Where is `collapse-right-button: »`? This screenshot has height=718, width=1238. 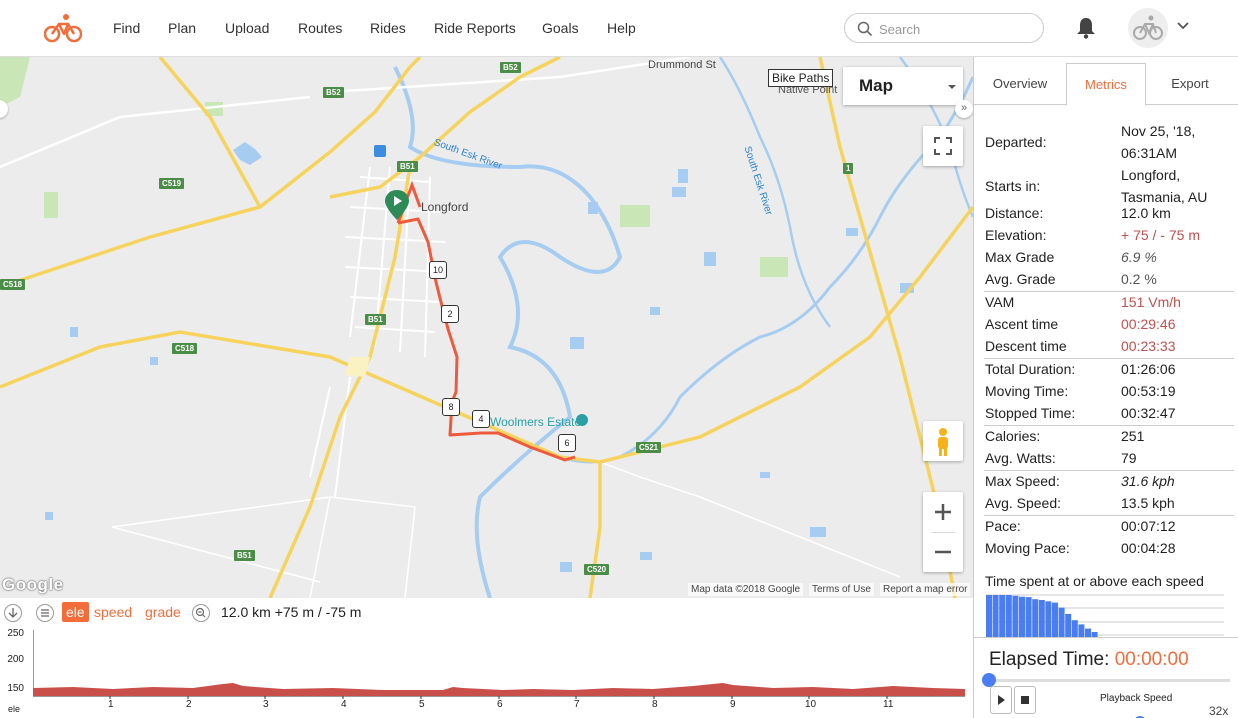
collapse-right-button: » is located at coordinates (964, 109).